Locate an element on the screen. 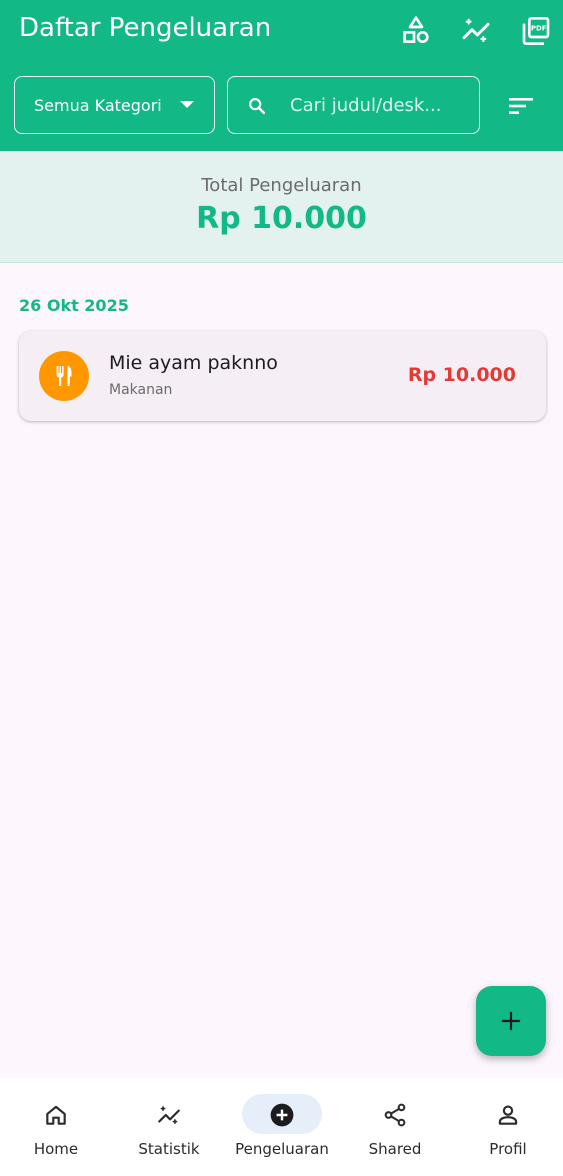 This screenshot has width=563, height=1176. expense-category: Makanan is located at coordinates (141, 390).